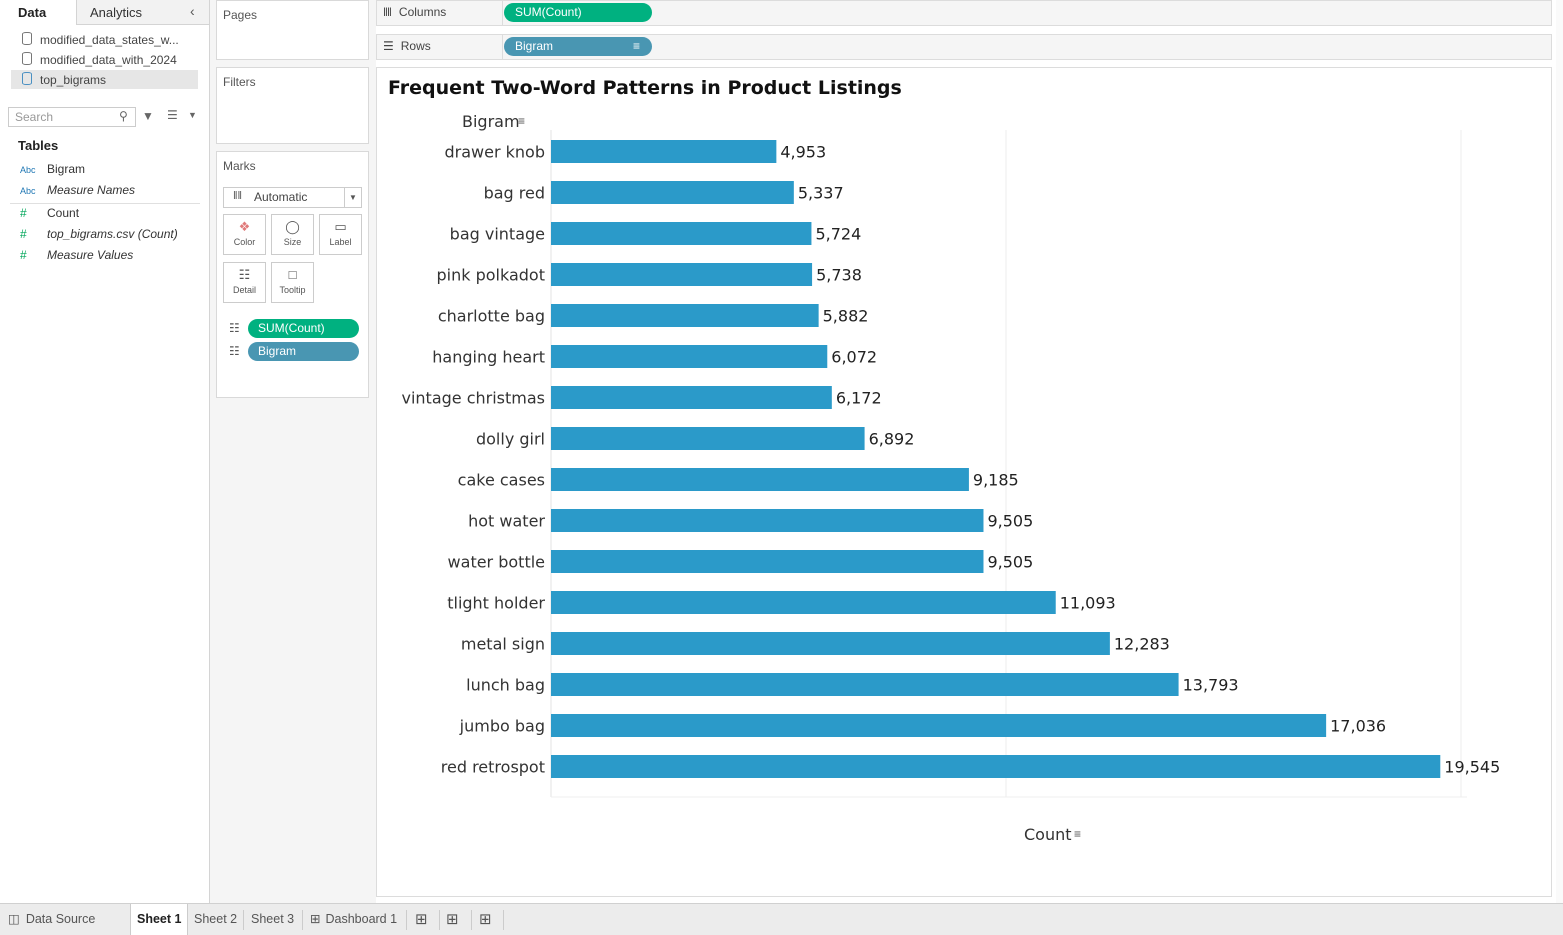 This screenshot has height=935, width=1563. I want to click on data-label: 17,036, so click(1358, 726).